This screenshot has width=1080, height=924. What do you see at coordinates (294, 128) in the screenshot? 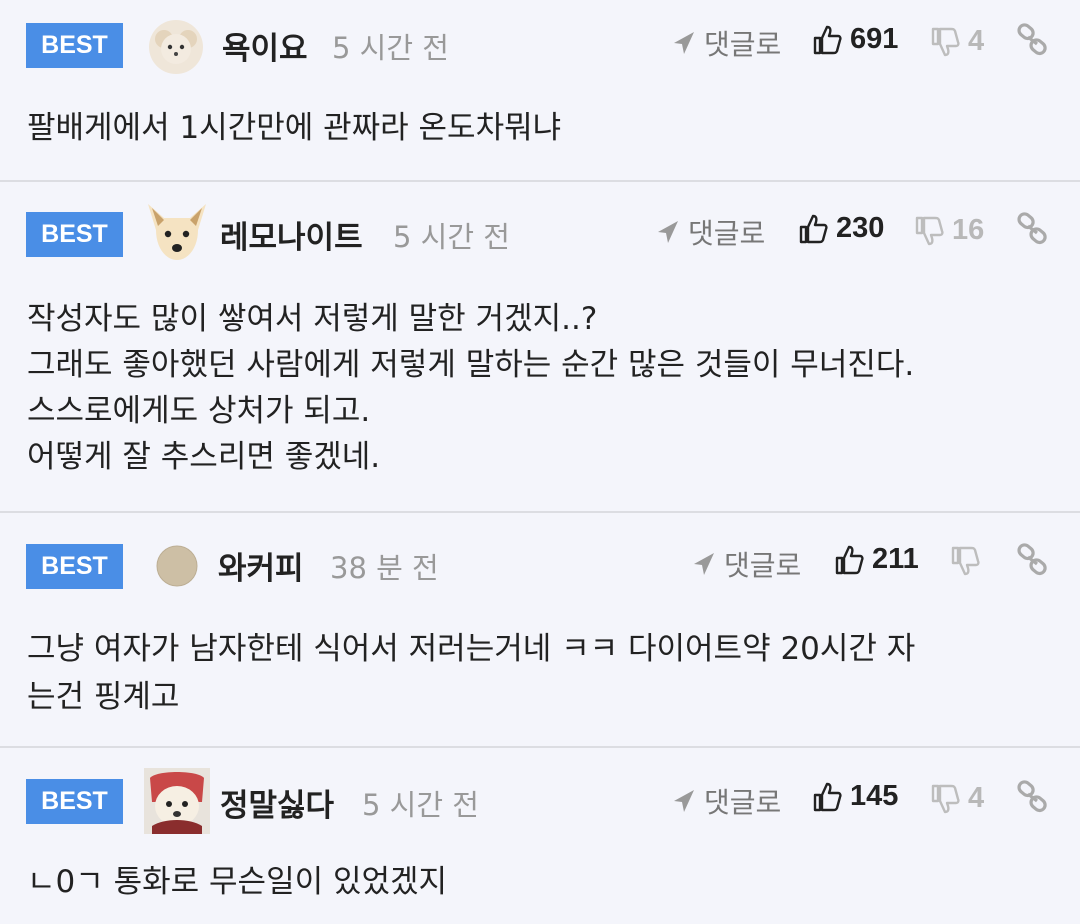
I see `comment-text: 팔배게에서 1시간만에 관짜라 온도차뭐냐` at bounding box center [294, 128].